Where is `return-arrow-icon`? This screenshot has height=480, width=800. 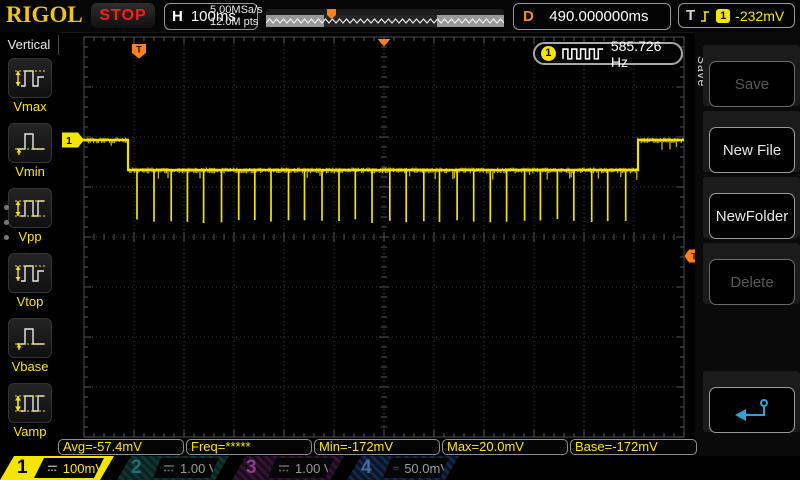
return-arrow-icon is located at coordinates (751, 410).